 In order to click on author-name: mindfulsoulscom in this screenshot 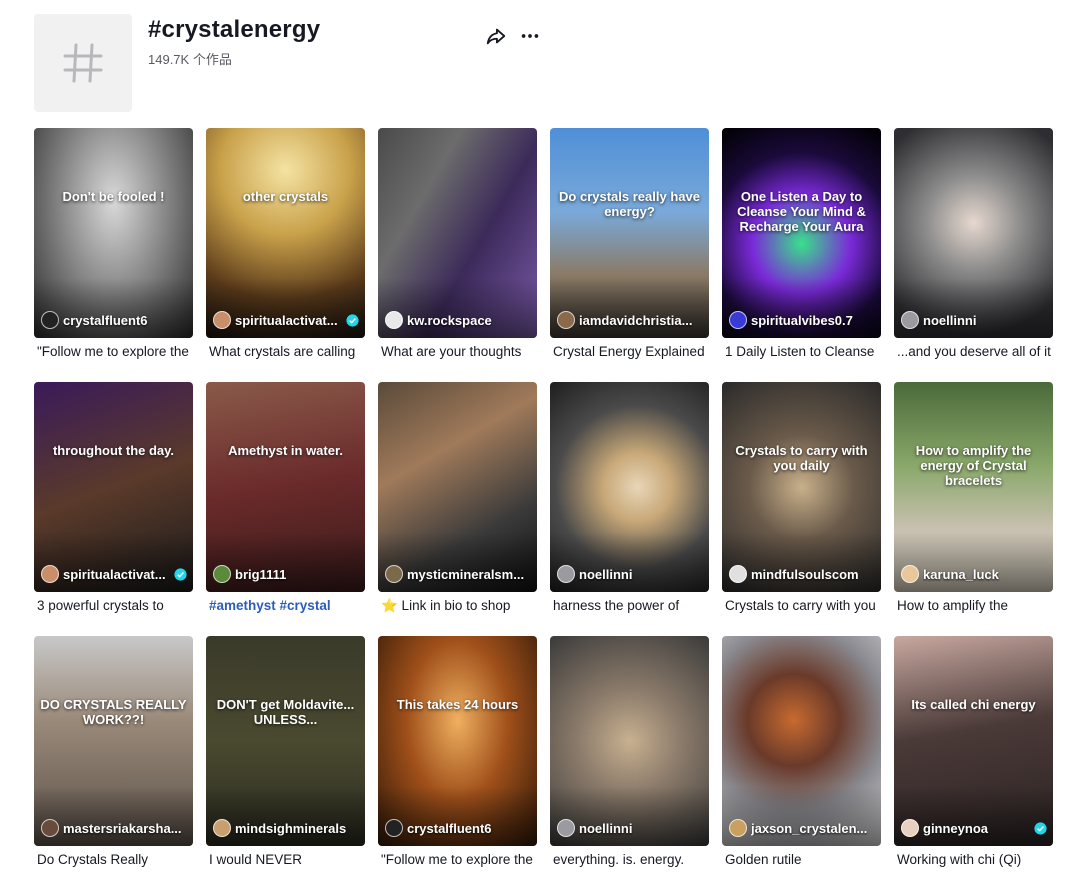, I will do `click(813, 574)`.